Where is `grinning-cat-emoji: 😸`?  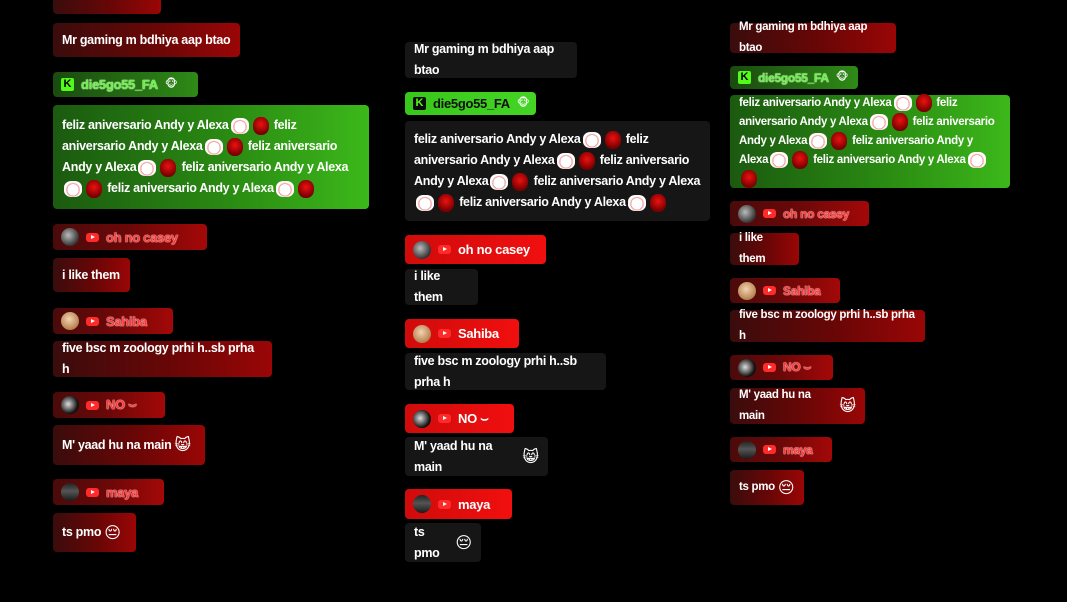 grinning-cat-emoji: 😸 is located at coordinates (530, 457).